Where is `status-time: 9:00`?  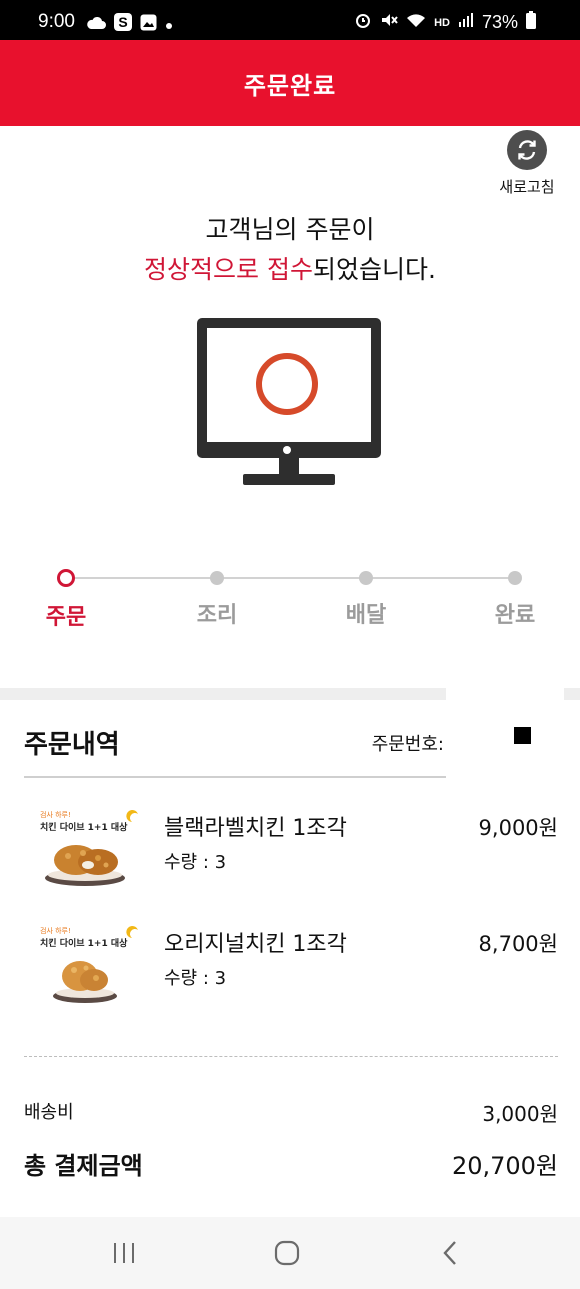
status-time: 9:00 is located at coordinates (56, 21).